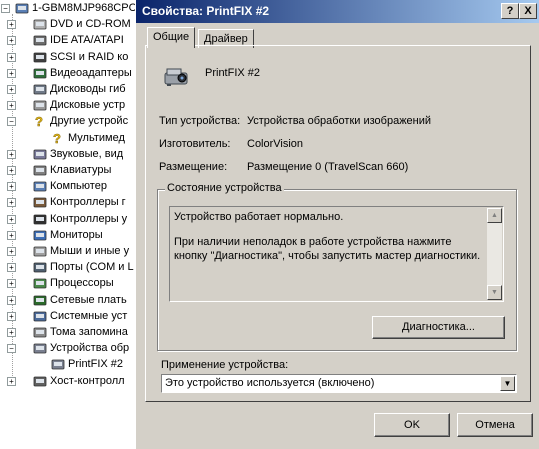 The width and height of the screenshot is (539, 449). I want to click on tree-item-label: Дисковые устр, so click(88, 105).